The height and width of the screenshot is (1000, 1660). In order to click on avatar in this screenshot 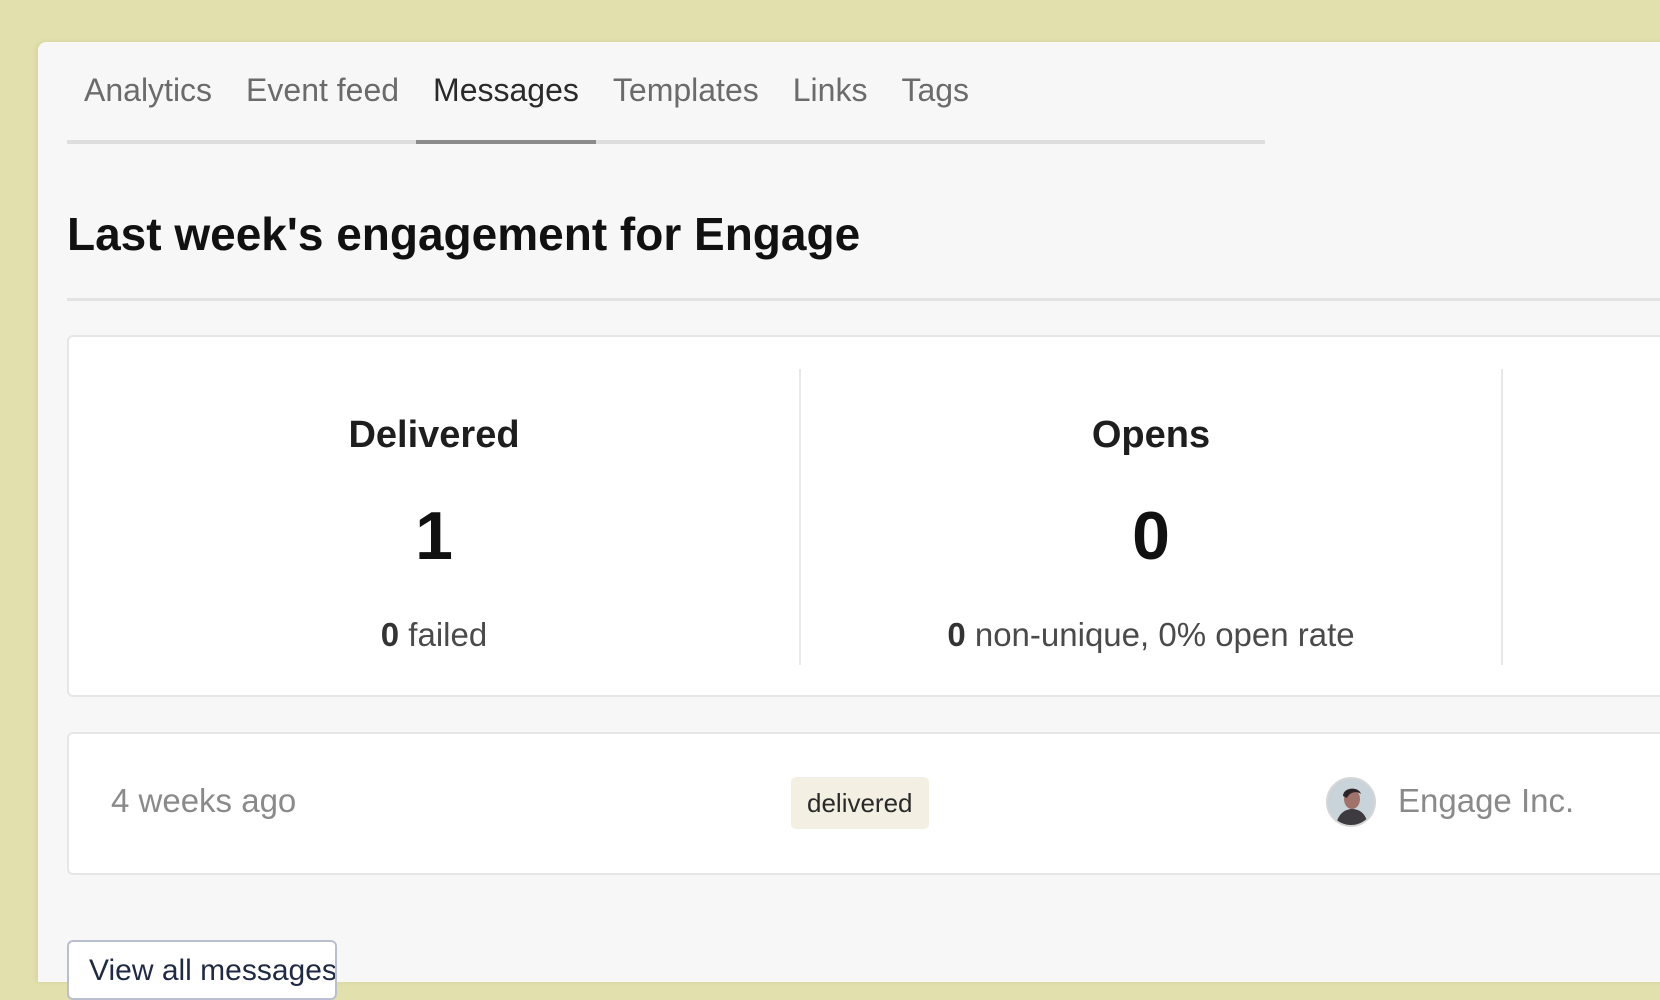, I will do `click(1351, 802)`.